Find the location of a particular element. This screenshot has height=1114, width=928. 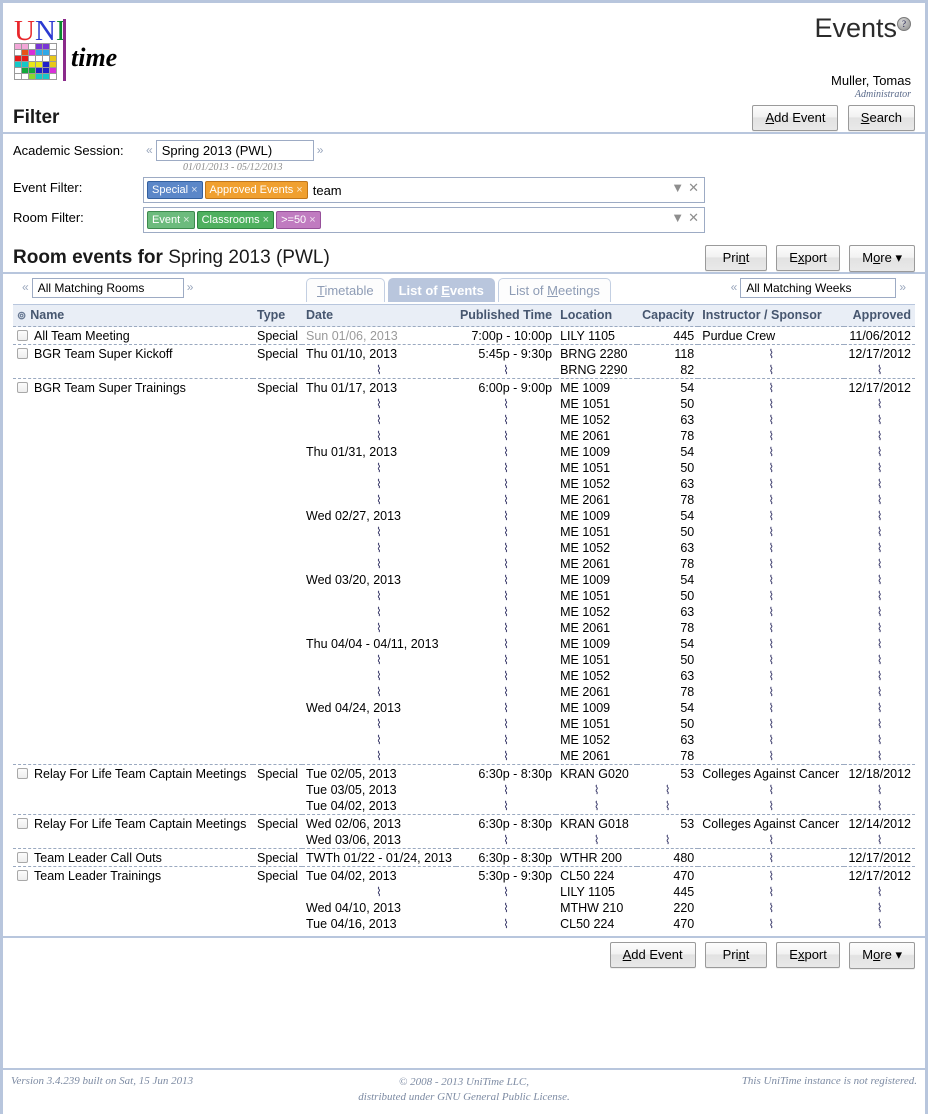

col-approved: Approved is located at coordinates (879, 315).